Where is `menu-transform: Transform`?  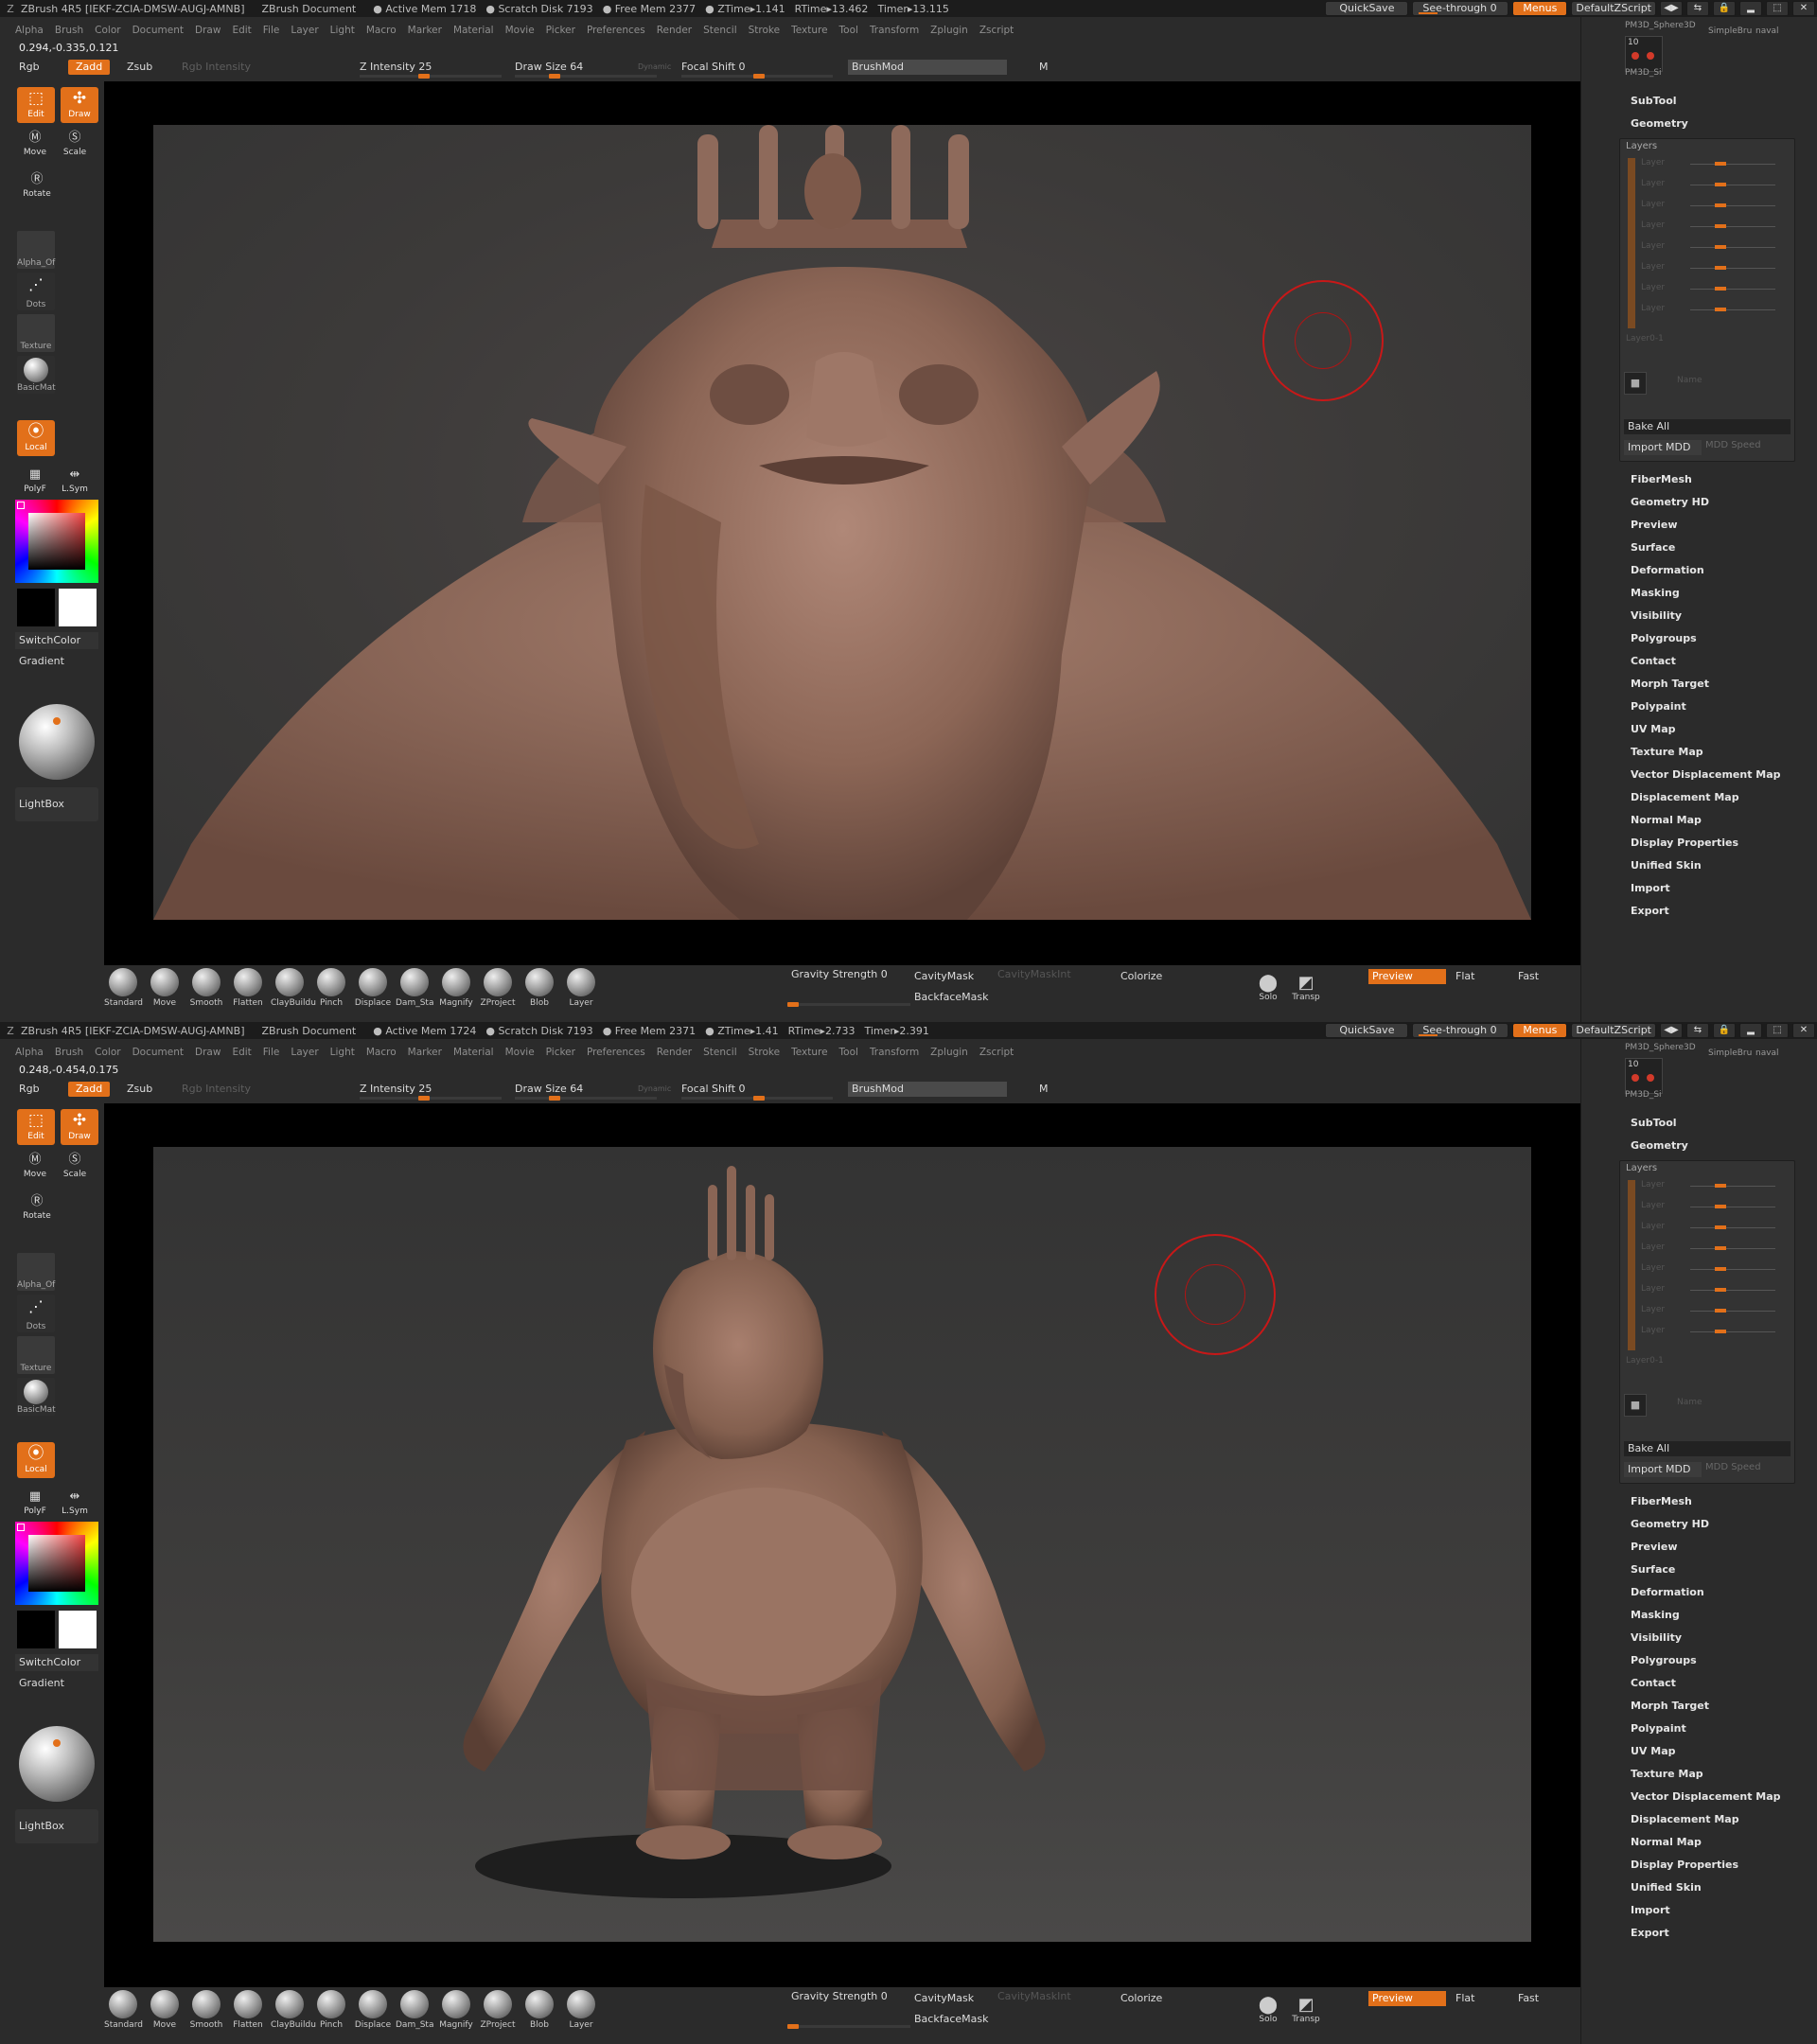
menu-transform: Transform is located at coordinates (895, 30).